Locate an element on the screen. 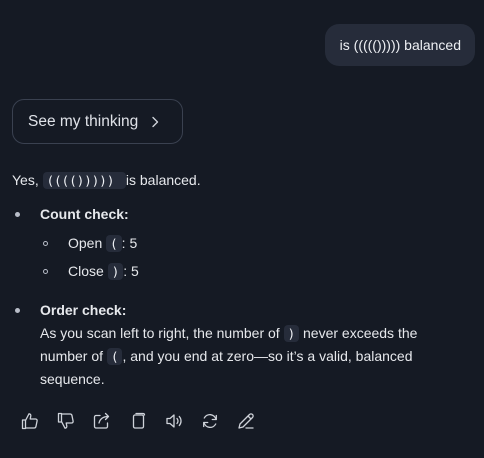  see-thinking-button: See my thinking is located at coordinates (97, 121).